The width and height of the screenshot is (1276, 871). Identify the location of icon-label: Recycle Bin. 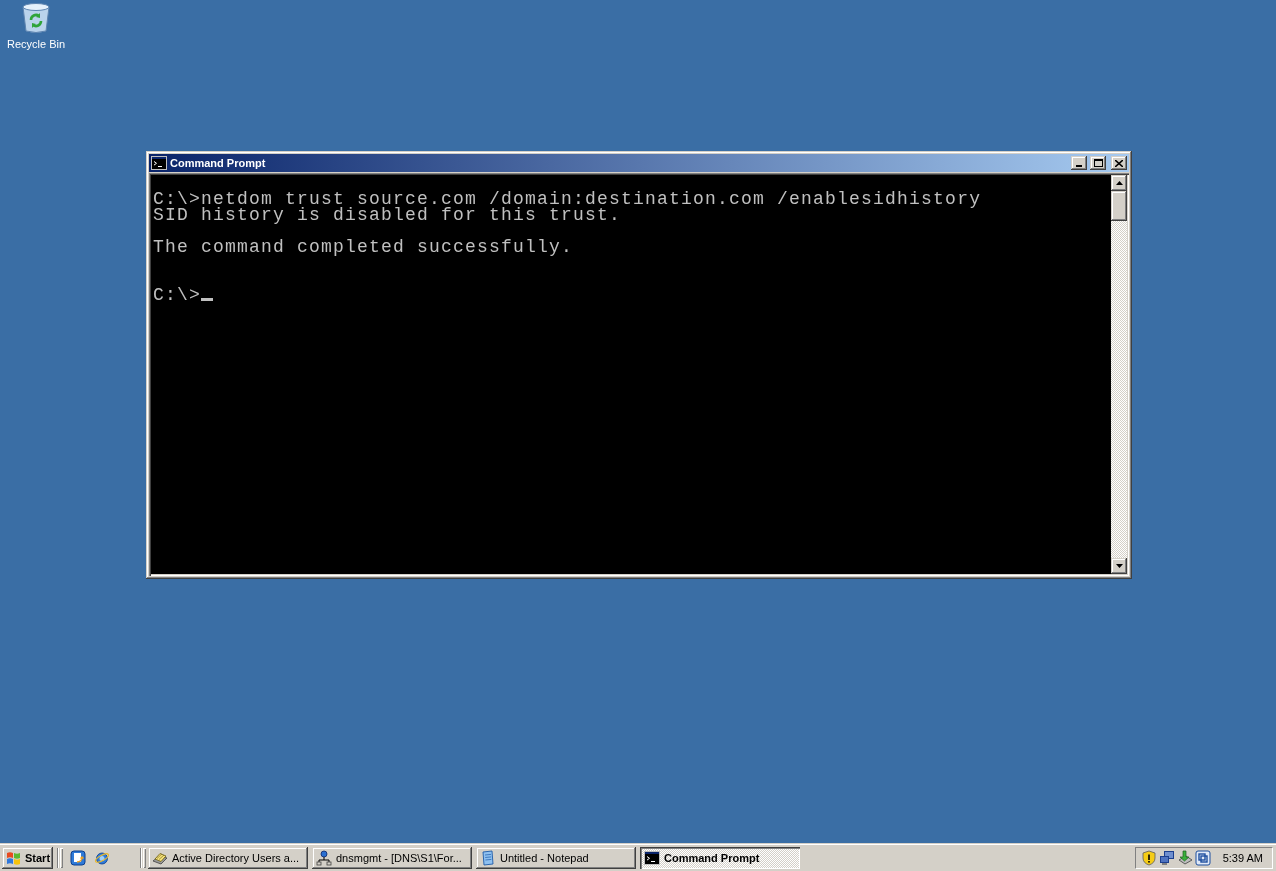
(36, 44).